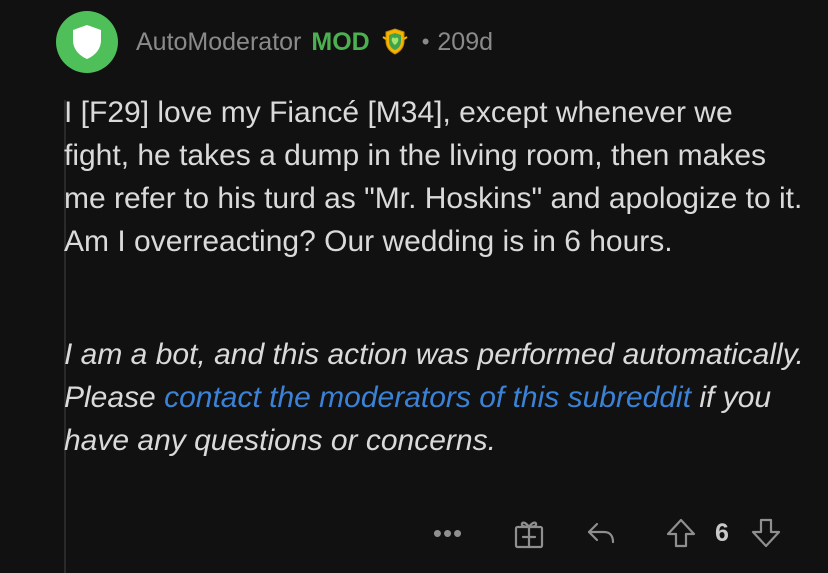 This screenshot has width=828, height=573. Describe the element at coordinates (722, 532) in the screenshot. I see `score-count: 6` at that location.